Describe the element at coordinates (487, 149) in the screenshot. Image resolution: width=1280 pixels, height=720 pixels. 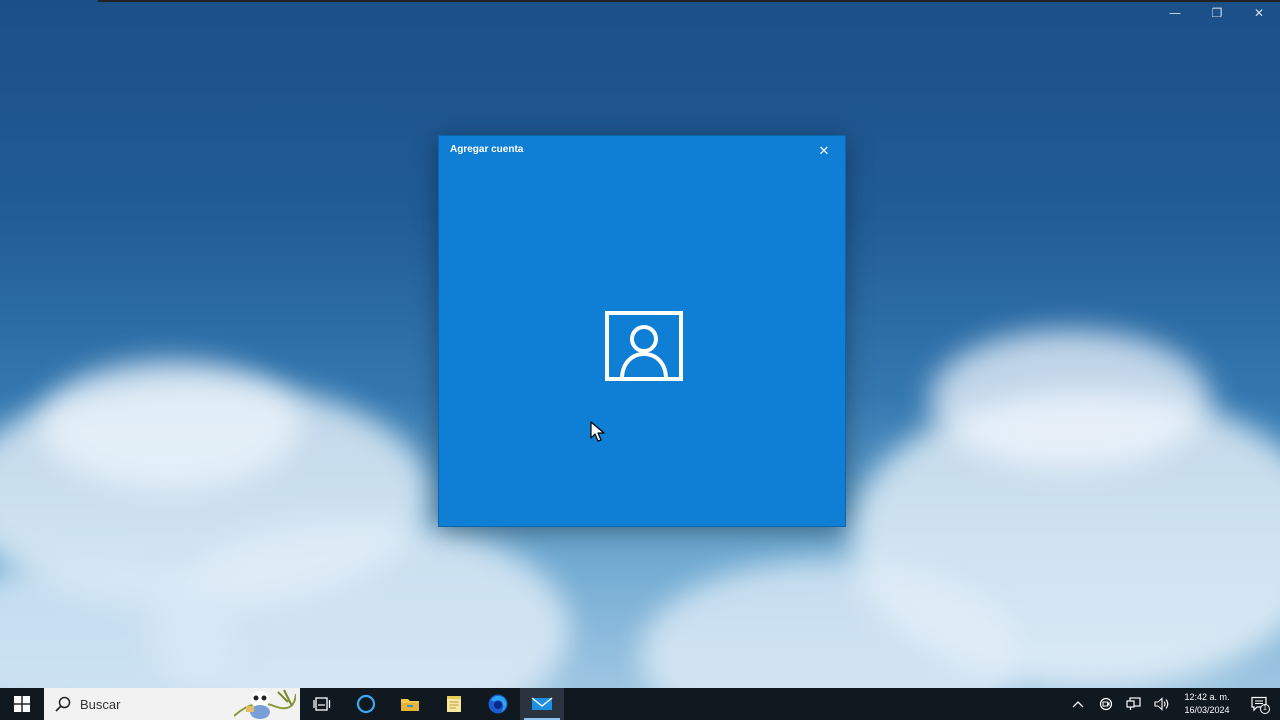
I see `dialog-title: Agregar cuenta` at that location.